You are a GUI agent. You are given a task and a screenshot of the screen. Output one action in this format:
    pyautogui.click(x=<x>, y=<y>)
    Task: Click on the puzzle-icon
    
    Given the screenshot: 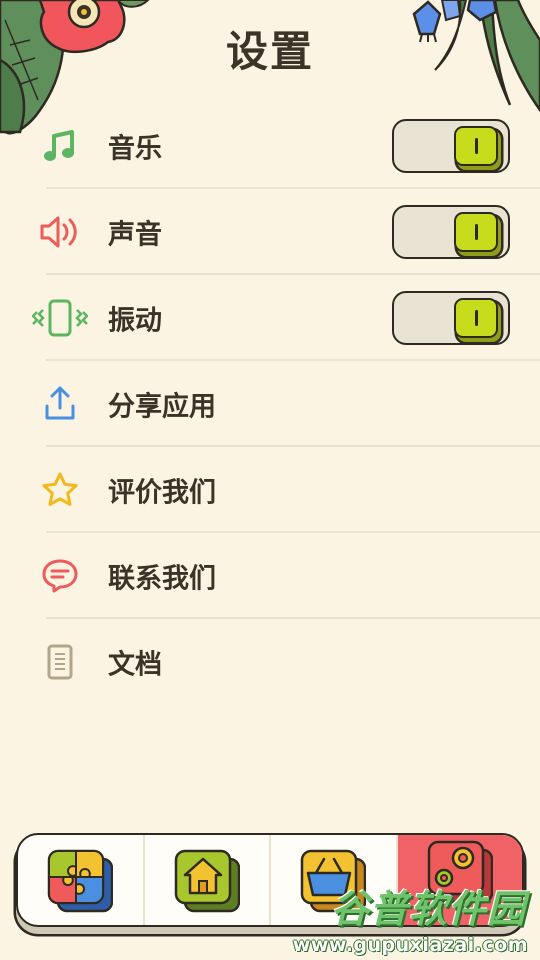 What is the action you would take?
    pyautogui.click(x=81, y=881)
    